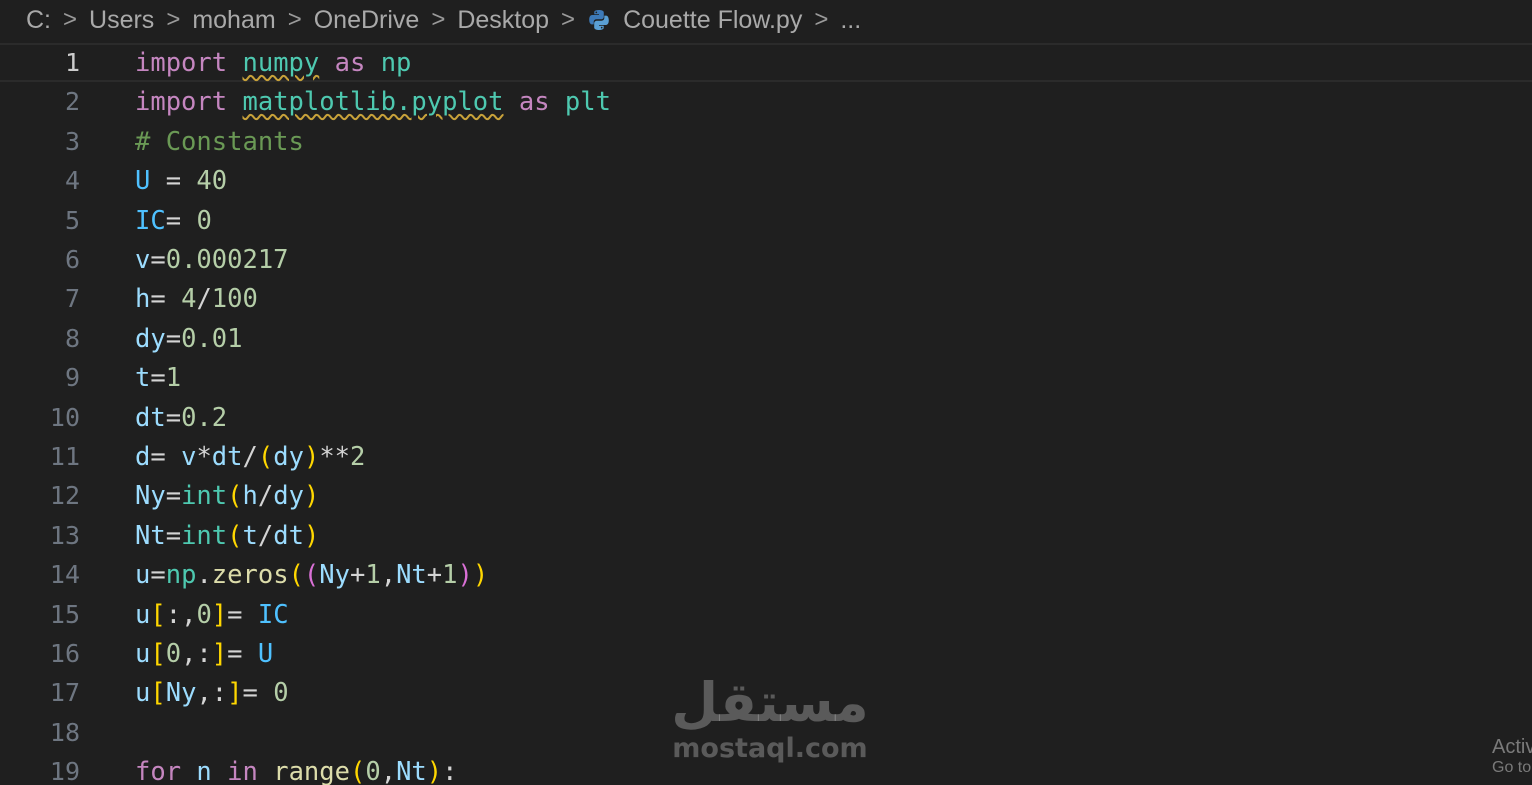 The height and width of the screenshot is (785, 1532). I want to click on code-token: :,, so click(181, 614).